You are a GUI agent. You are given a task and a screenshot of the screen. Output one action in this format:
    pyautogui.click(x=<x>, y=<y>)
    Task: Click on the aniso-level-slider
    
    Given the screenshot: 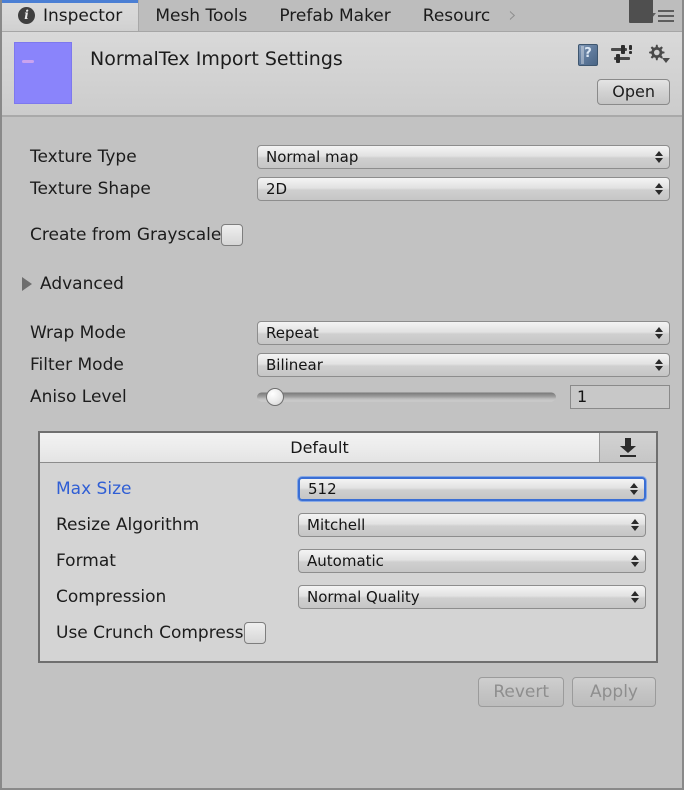 What is the action you would take?
    pyautogui.click(x=406, y=397)
    